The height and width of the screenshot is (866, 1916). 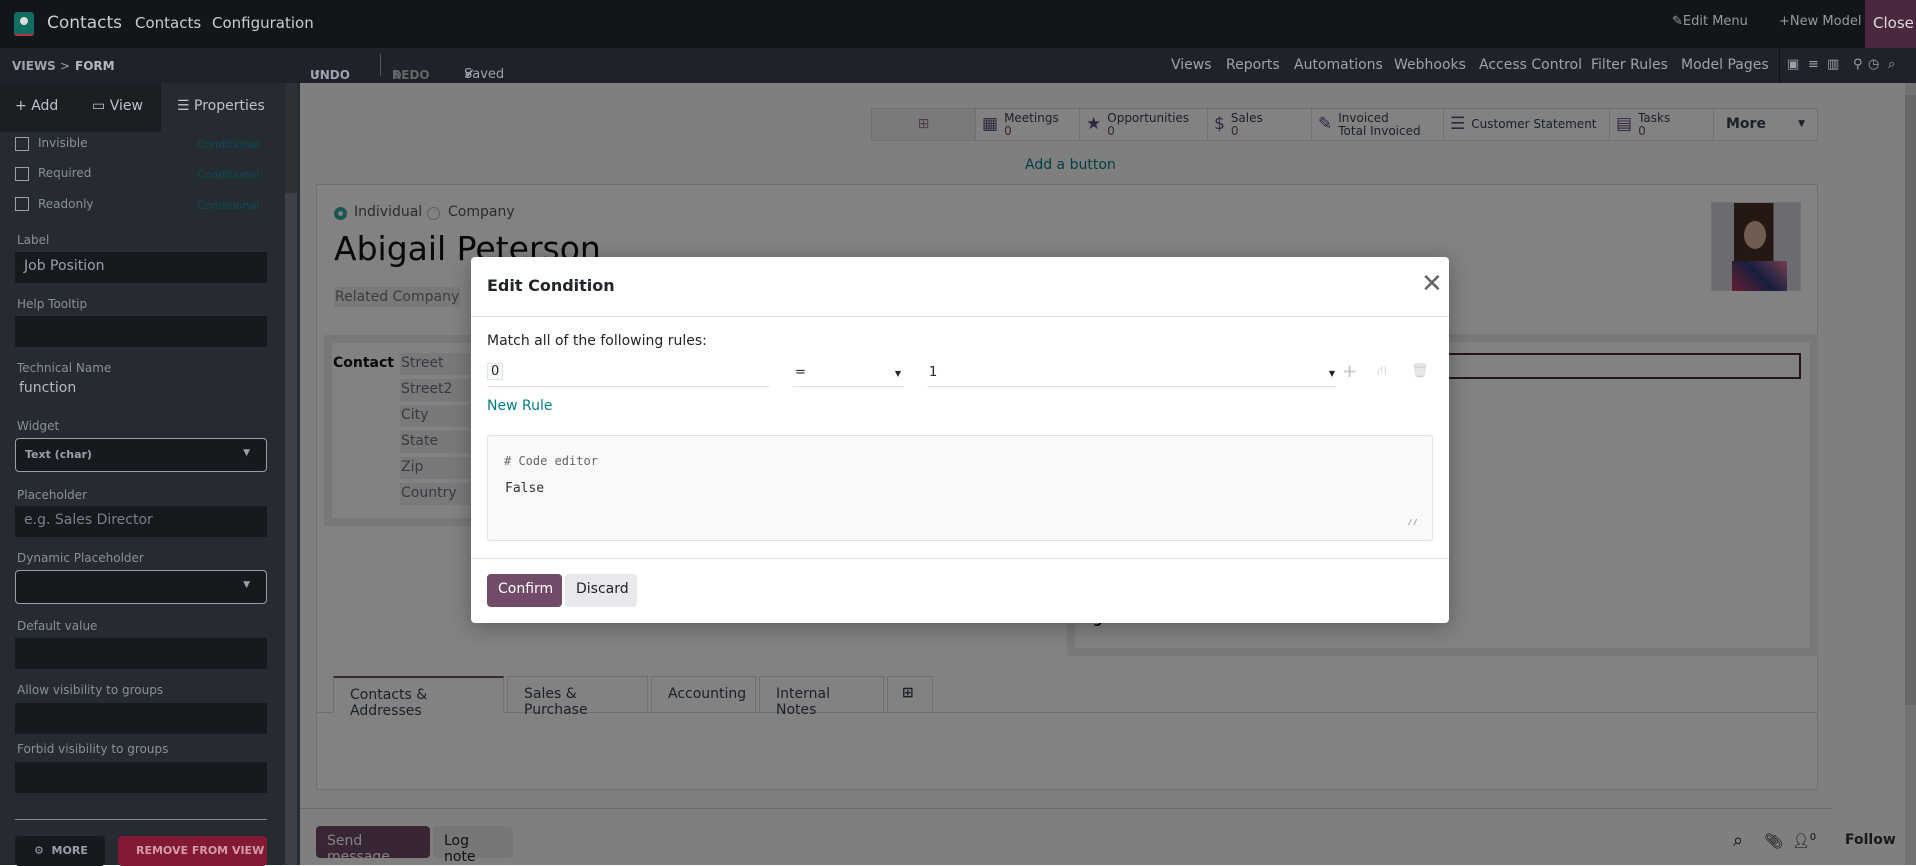 What do you see at coordinates (141, 777) in the screenshot?
I see `forbid-groups-input` at bounding box center [141, 777].